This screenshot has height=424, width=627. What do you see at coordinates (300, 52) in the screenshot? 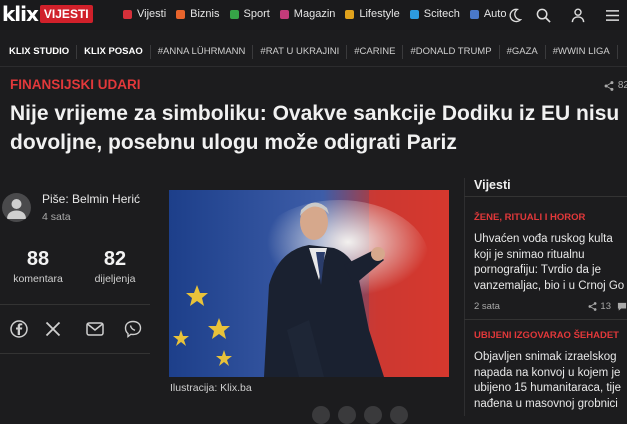
I see `tag-link: #RAT U UKRAJINI` at bounding box center [300, 52].